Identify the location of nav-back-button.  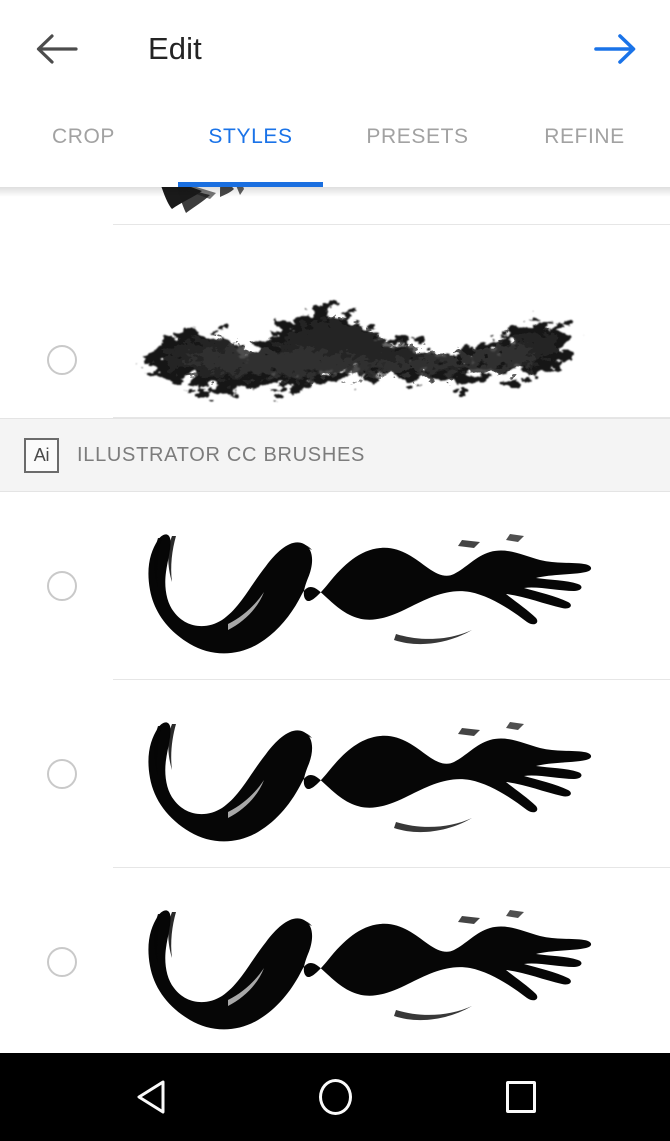
(151, 1097).